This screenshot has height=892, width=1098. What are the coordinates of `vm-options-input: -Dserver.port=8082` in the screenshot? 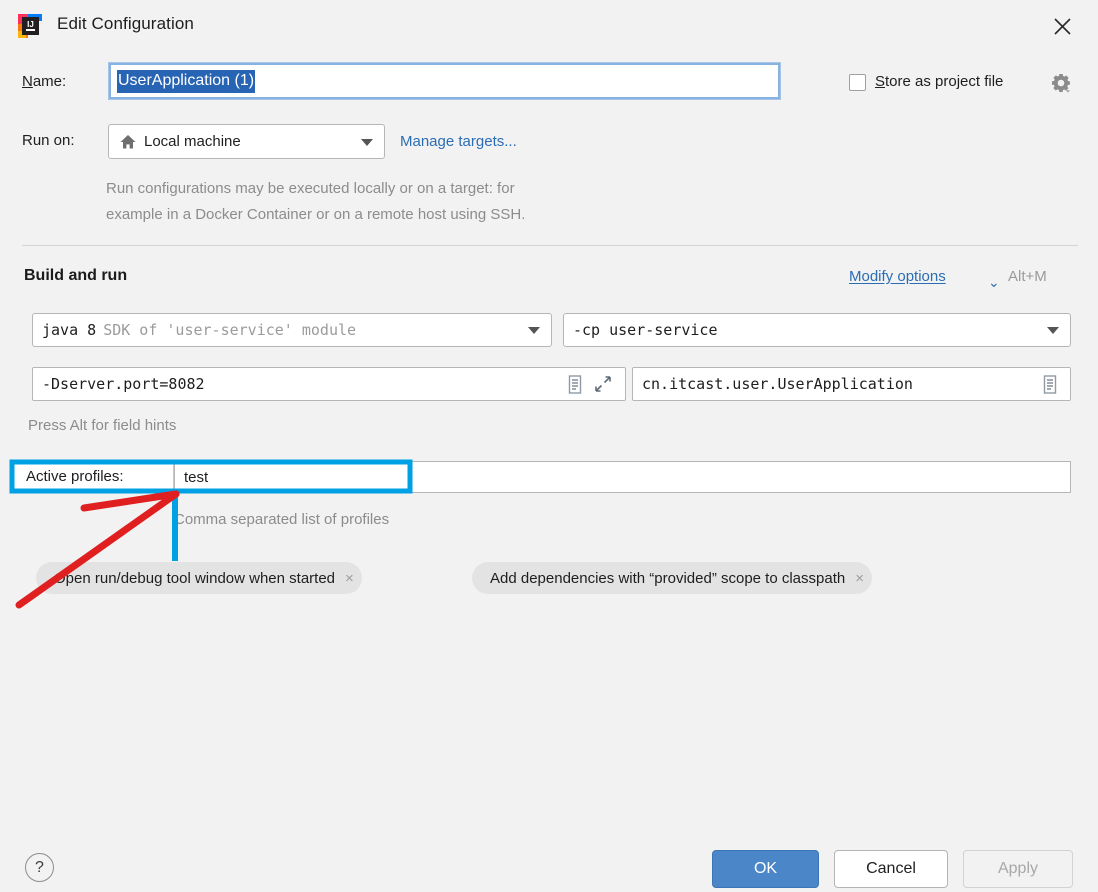 It's located at (329, 384).